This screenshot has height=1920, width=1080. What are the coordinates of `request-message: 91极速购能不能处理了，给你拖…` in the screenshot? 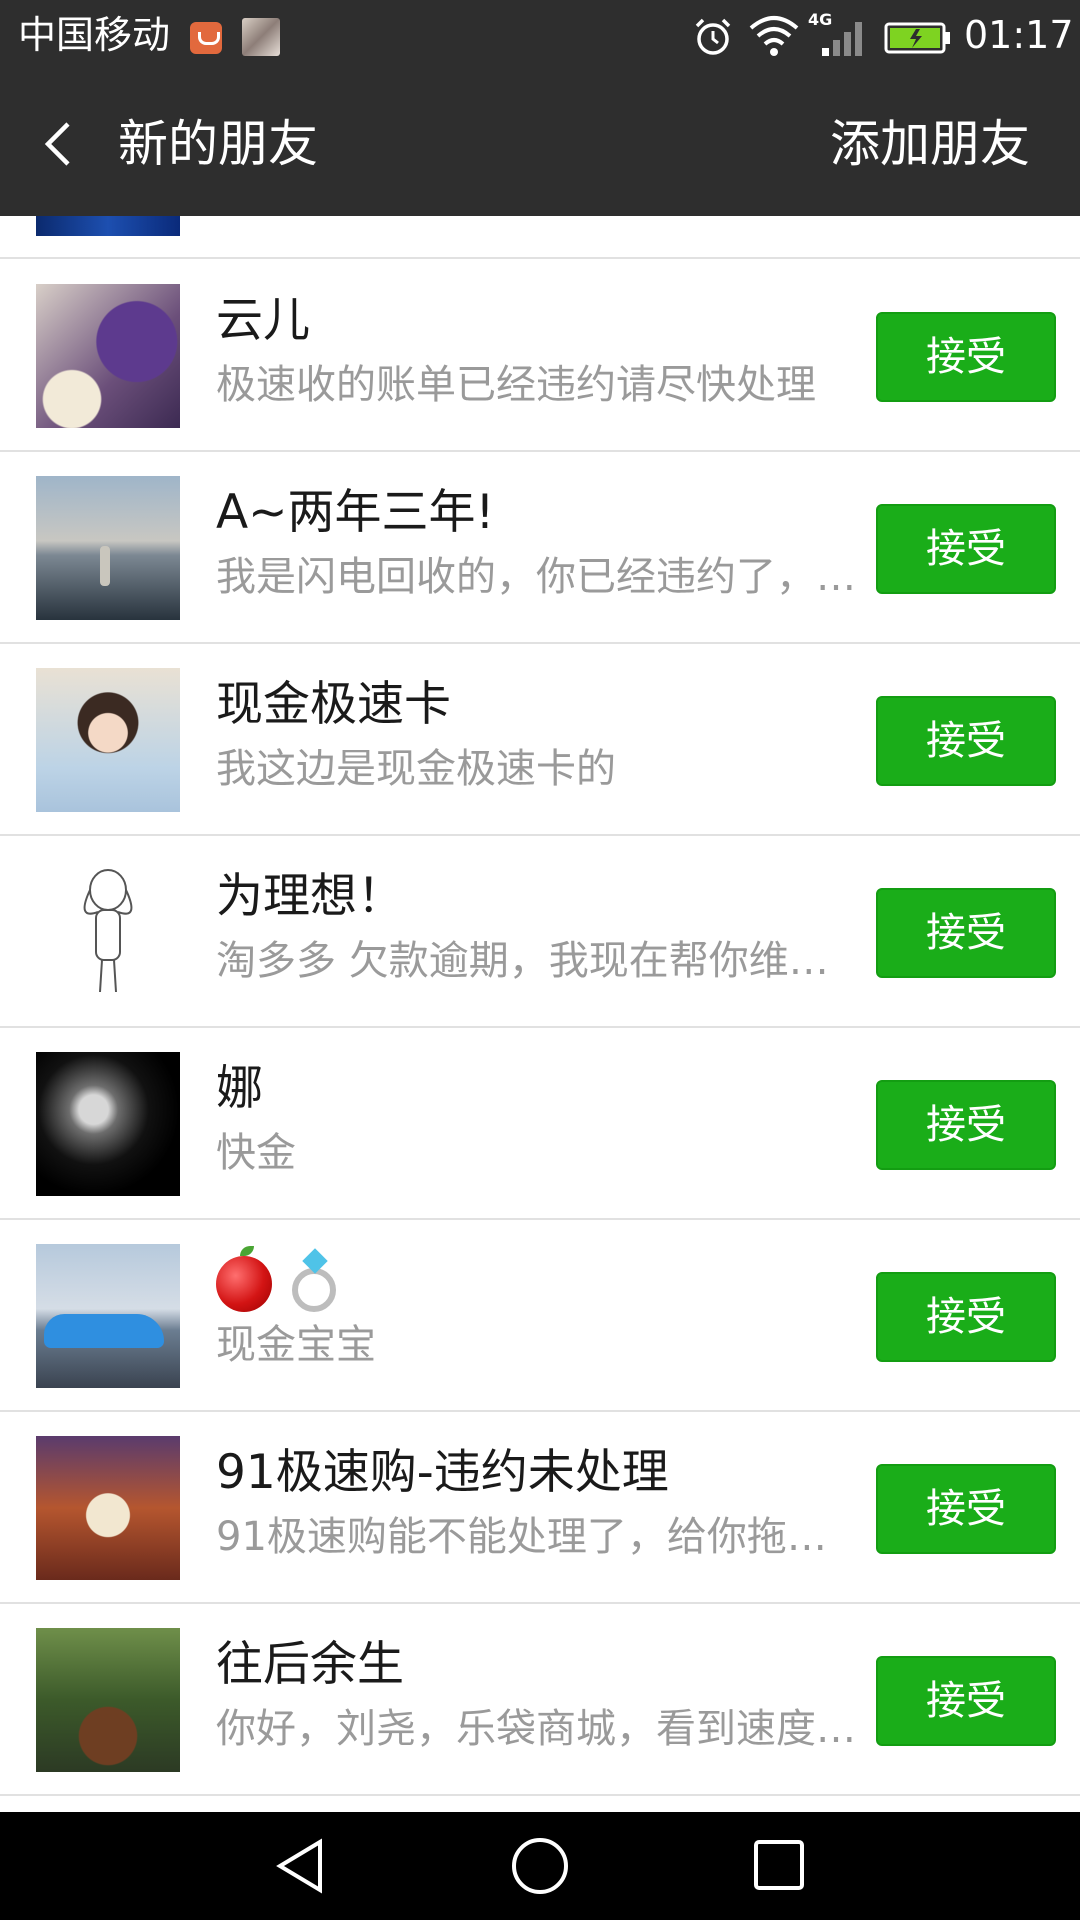 It's located at (521, 1537).